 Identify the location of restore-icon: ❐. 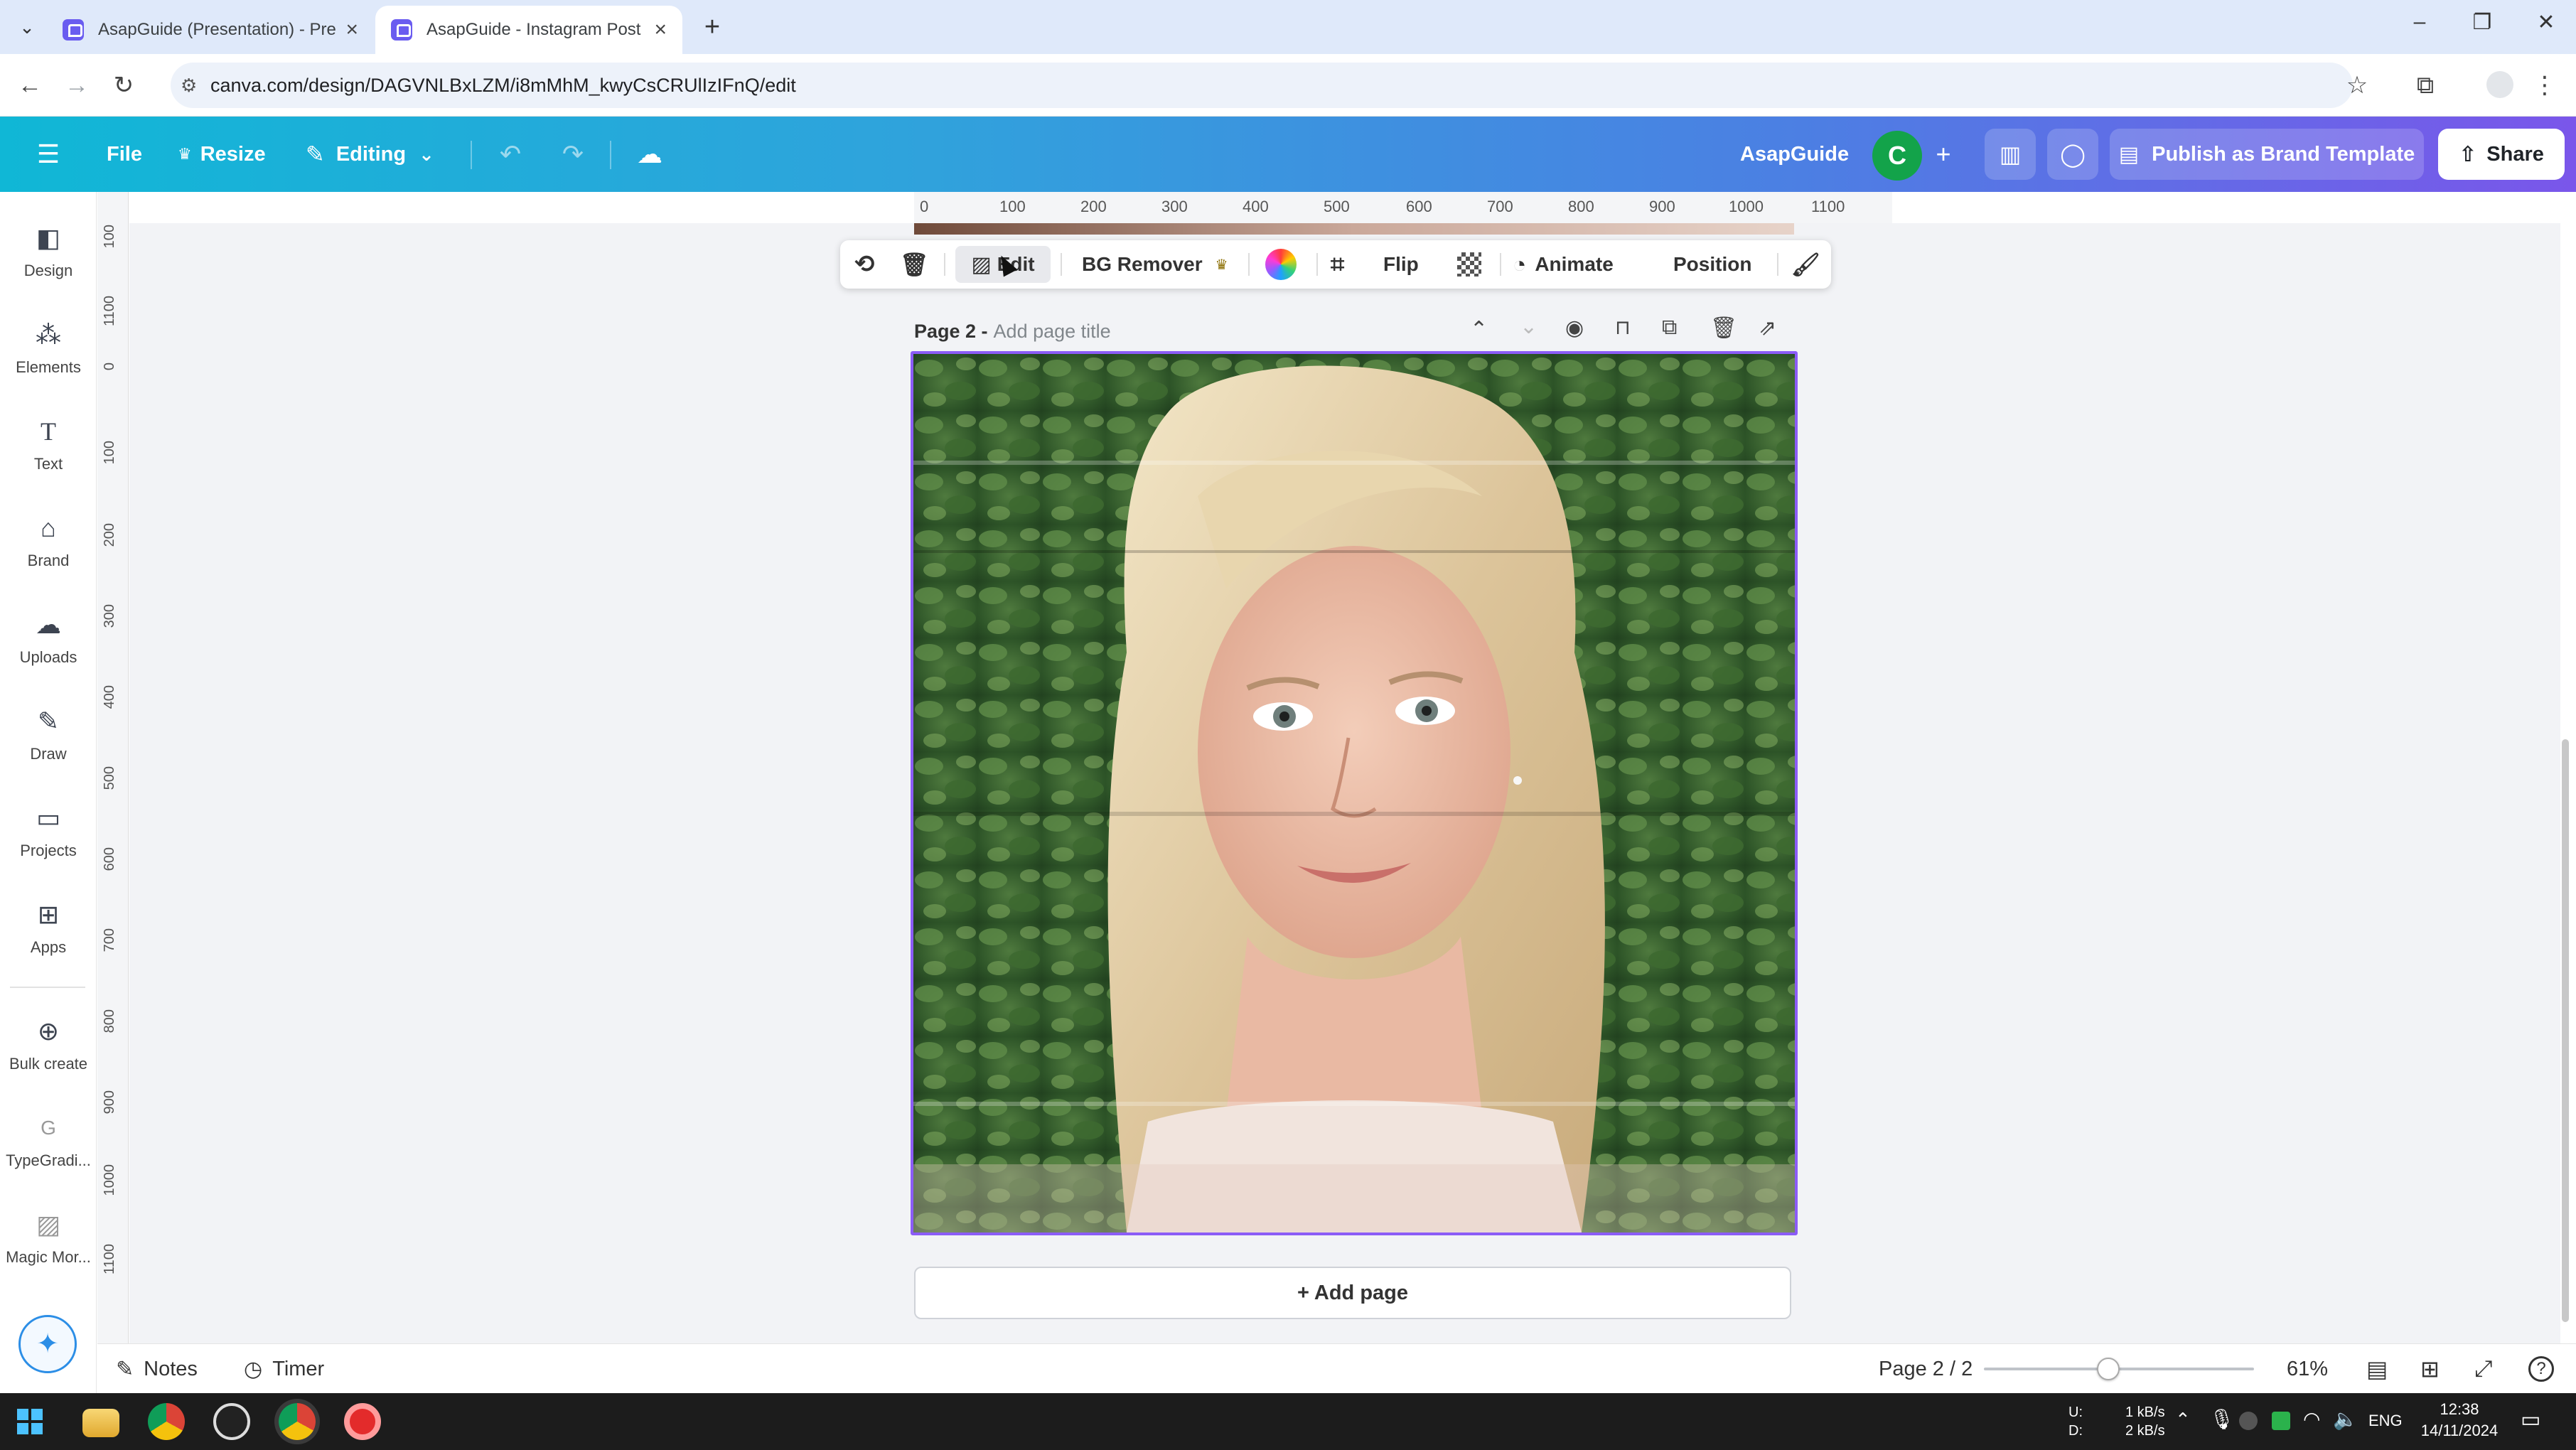
(2482, 22).